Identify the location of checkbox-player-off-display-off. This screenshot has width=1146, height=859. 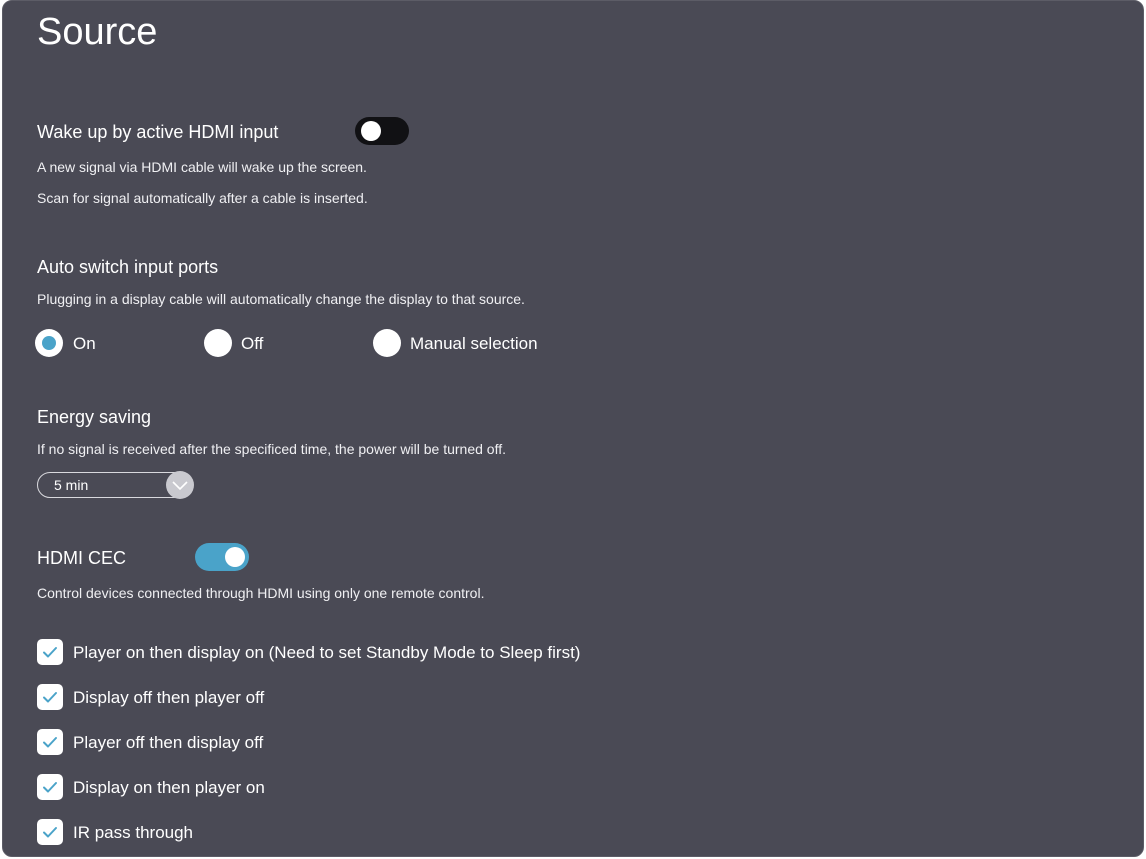
(50, 742).